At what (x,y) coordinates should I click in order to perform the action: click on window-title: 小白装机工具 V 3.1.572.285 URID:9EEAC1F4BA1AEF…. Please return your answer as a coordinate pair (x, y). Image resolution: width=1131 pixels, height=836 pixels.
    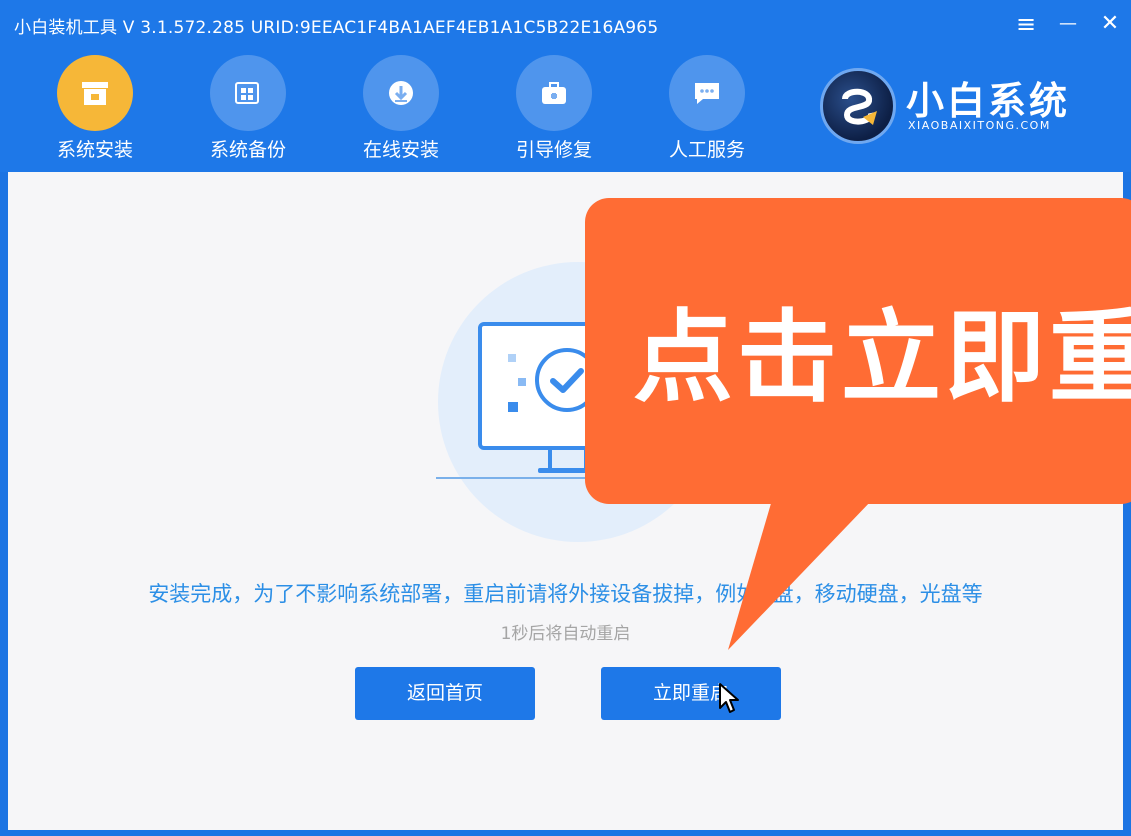
    Looking at the image, I should click on (336, 28).